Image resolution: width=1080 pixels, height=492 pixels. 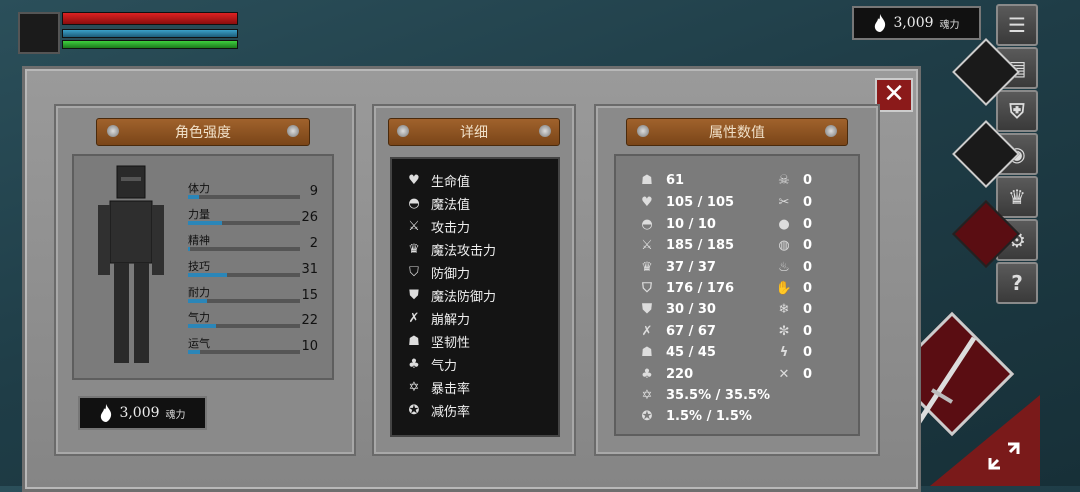 I want to click on detail-title-plank: 详细, so click(x=474, y=132).